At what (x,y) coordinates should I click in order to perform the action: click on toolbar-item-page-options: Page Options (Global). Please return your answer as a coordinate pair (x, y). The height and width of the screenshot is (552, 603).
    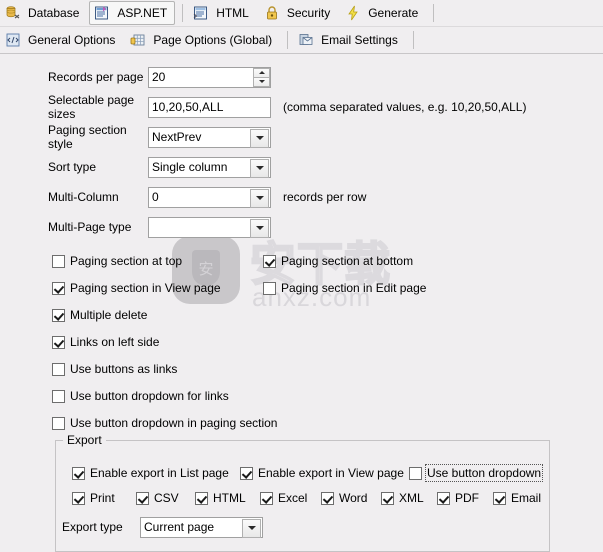
    Looking at the image, I should click on (202, 40).